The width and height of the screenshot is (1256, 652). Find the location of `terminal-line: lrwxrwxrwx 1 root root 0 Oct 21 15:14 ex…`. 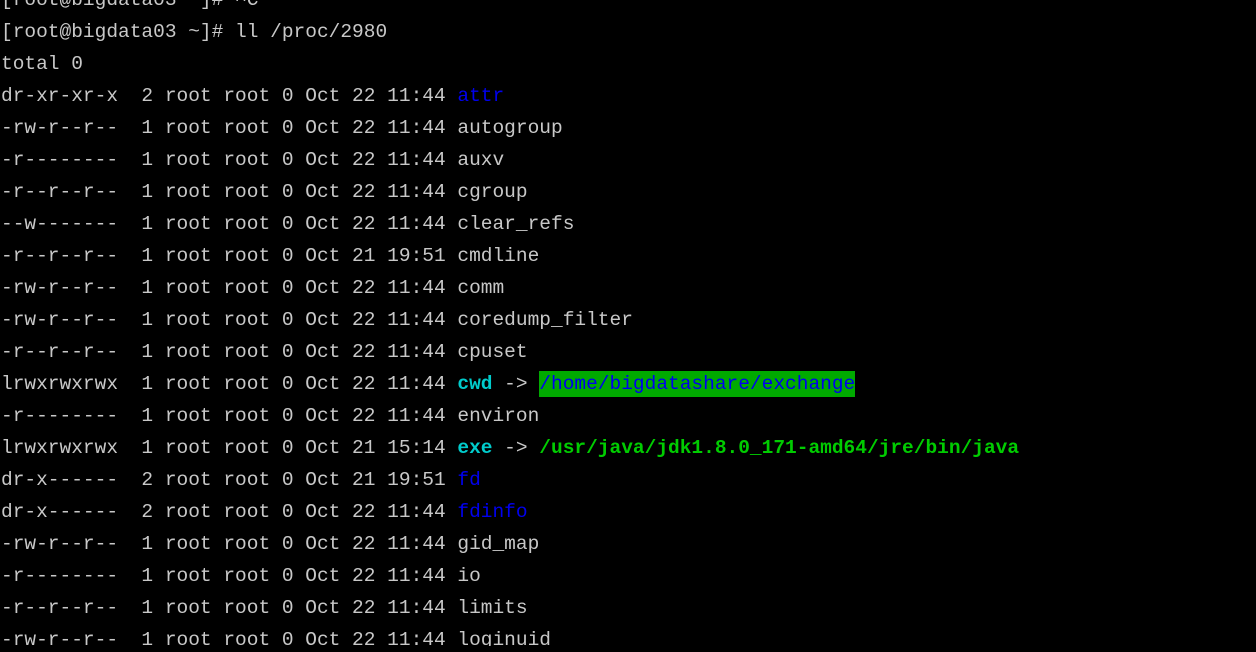

terminal-line: lrwxrwxrwx 1 root root 0 Oct 21 15:14 ex… is located at coordinates (510, 448).